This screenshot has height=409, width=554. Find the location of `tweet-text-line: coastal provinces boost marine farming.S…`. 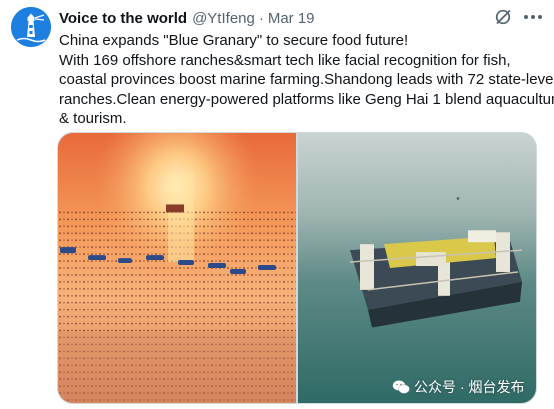

tweet-text-line: coastal provinces boost marine farming.S… is located at coordinates (306, 79).